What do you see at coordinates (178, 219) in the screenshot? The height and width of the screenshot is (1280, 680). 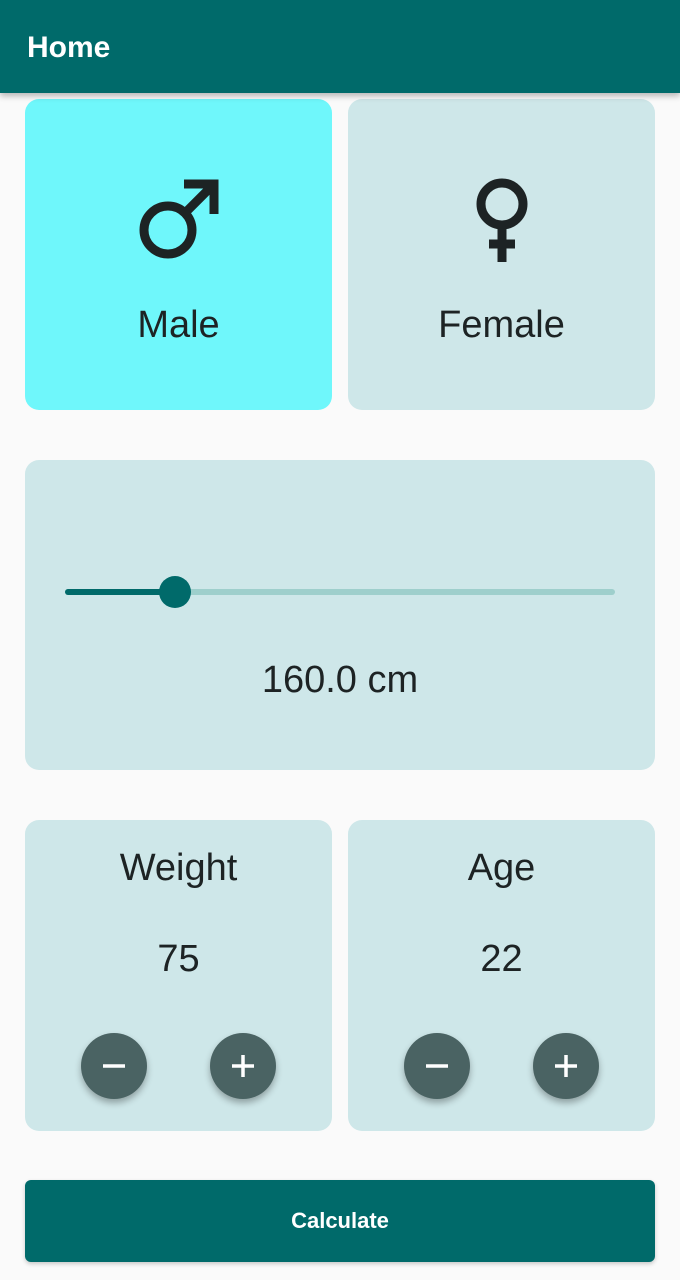 I see `male-symbol-icon` at bounding box center [178, 219].